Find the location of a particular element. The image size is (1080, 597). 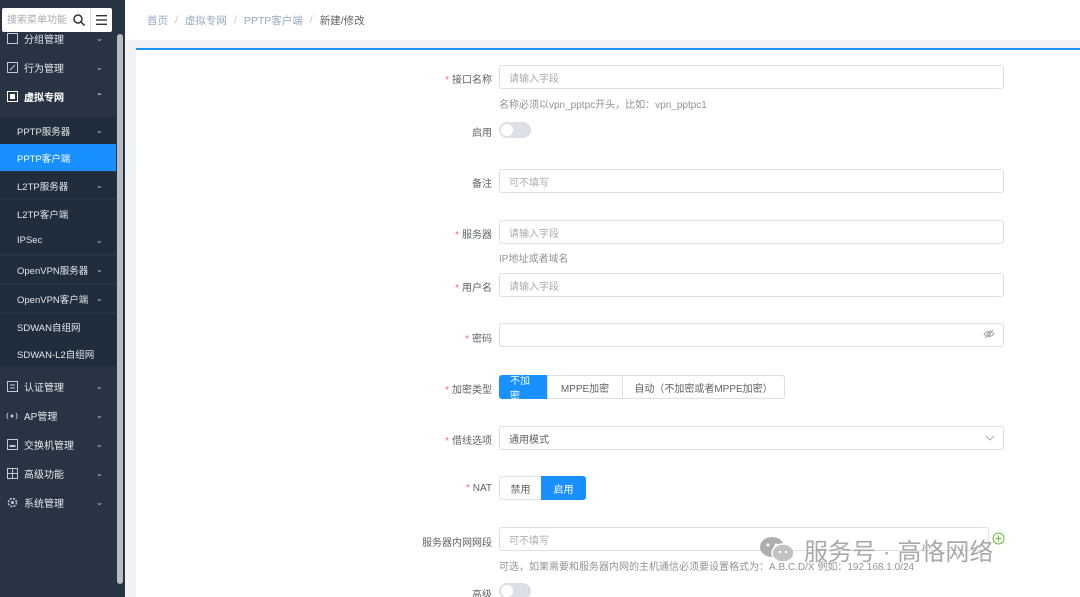

line-option-select: 通用模式 is located at coordinates (751, 438).